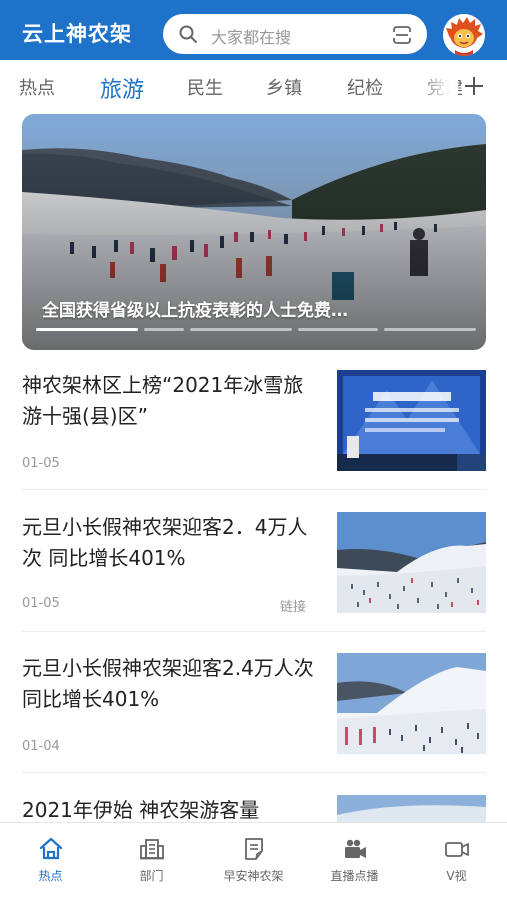 The width and height of the screenshot is (507, 900). What do you see at coordinates (365, 87) in the screenshot?
I see `tab-discipline: 纪检` at bounding box center [365, 87].